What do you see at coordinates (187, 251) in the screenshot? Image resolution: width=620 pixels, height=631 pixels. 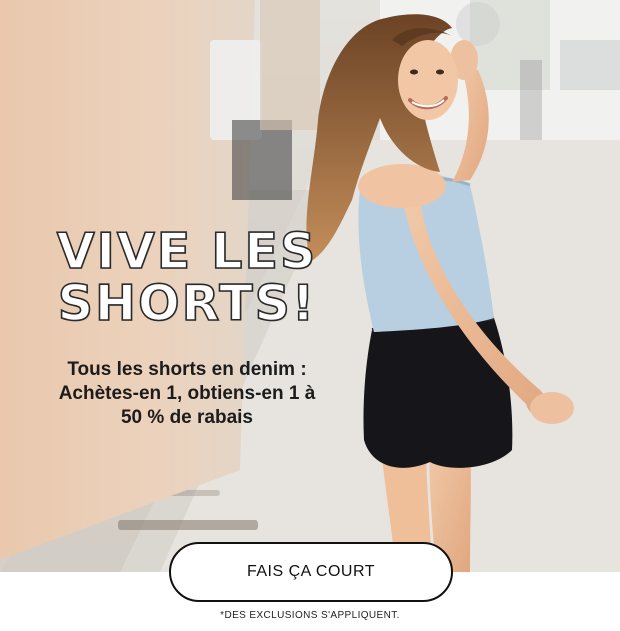 I see `headline-line-1: VIVE LES` at bounding box center [187, 251].